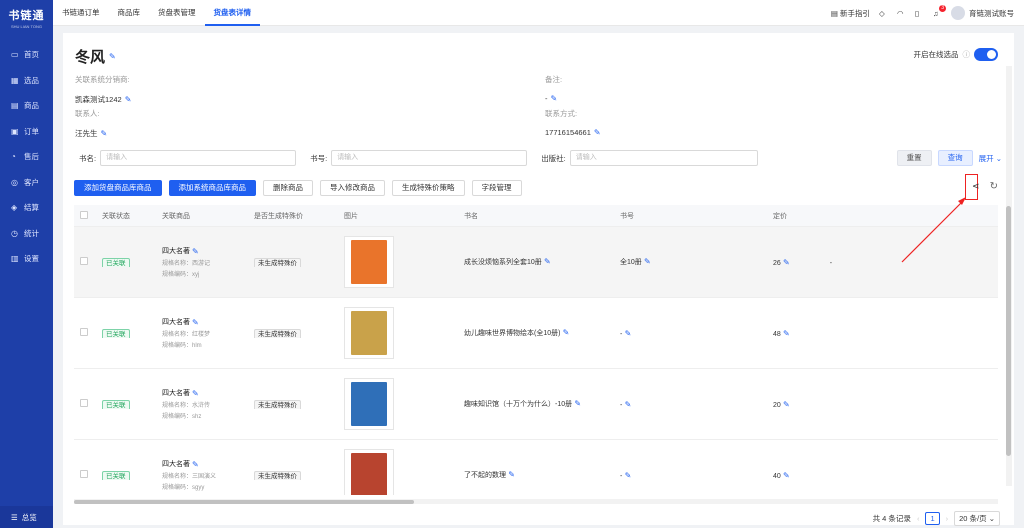  Describe the element at coordinates (118, 188) in the screenshot. I see `action-button-0: 添加货盘商品库商品` at that location.